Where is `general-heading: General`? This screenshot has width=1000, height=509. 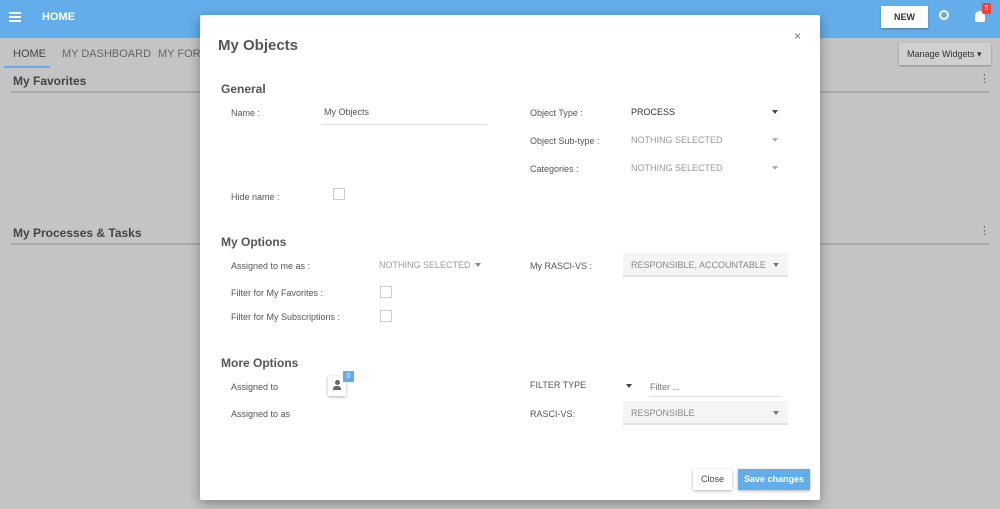 general-heading: General is located at coordinates (243, 89).